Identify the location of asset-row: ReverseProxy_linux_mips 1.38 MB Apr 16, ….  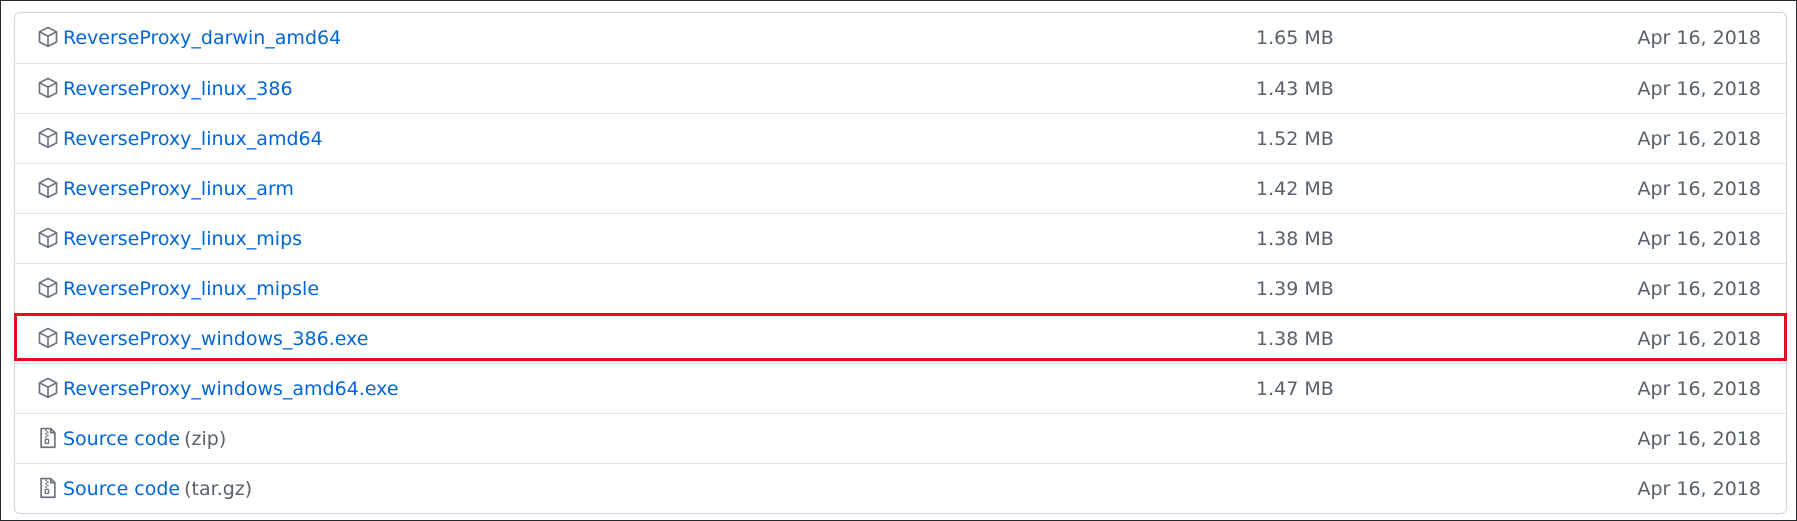
(900, 238).